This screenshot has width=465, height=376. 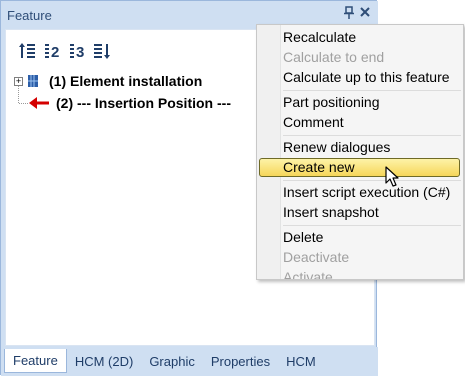 What do you see at coordinates (350, 14) in the screenshot?
I see `pin-icon` at bounding box center [350, 14].